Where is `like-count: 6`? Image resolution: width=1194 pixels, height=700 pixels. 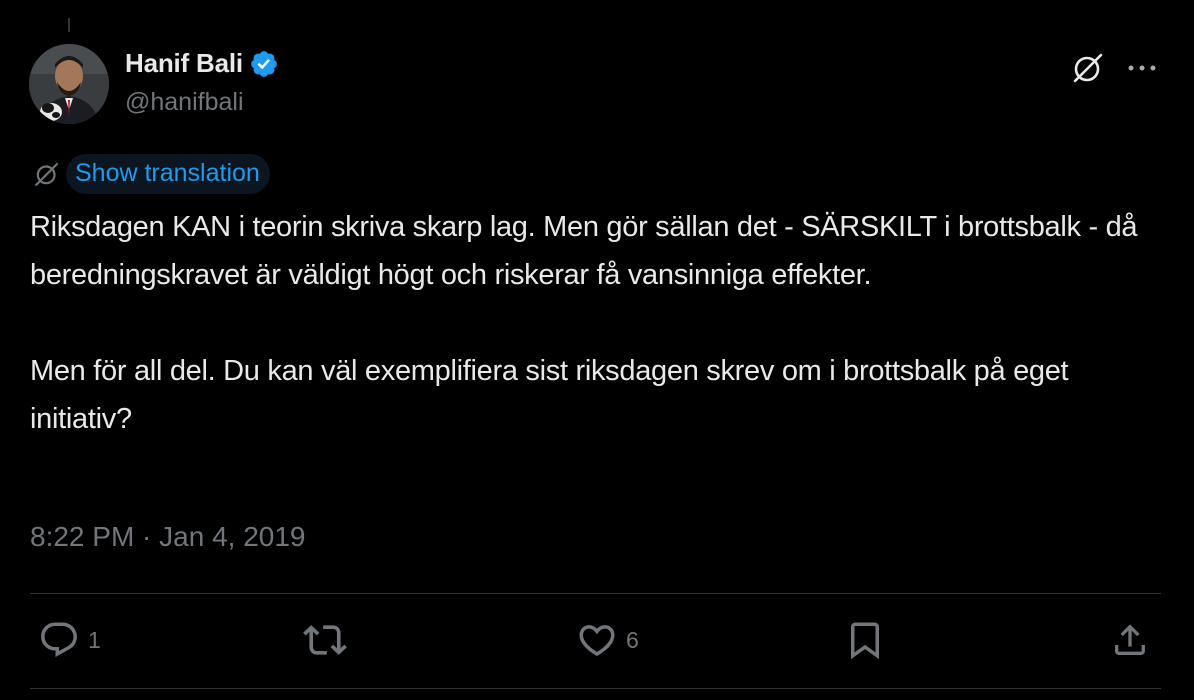
like-count: 6 is located at coordinates (632, 639).